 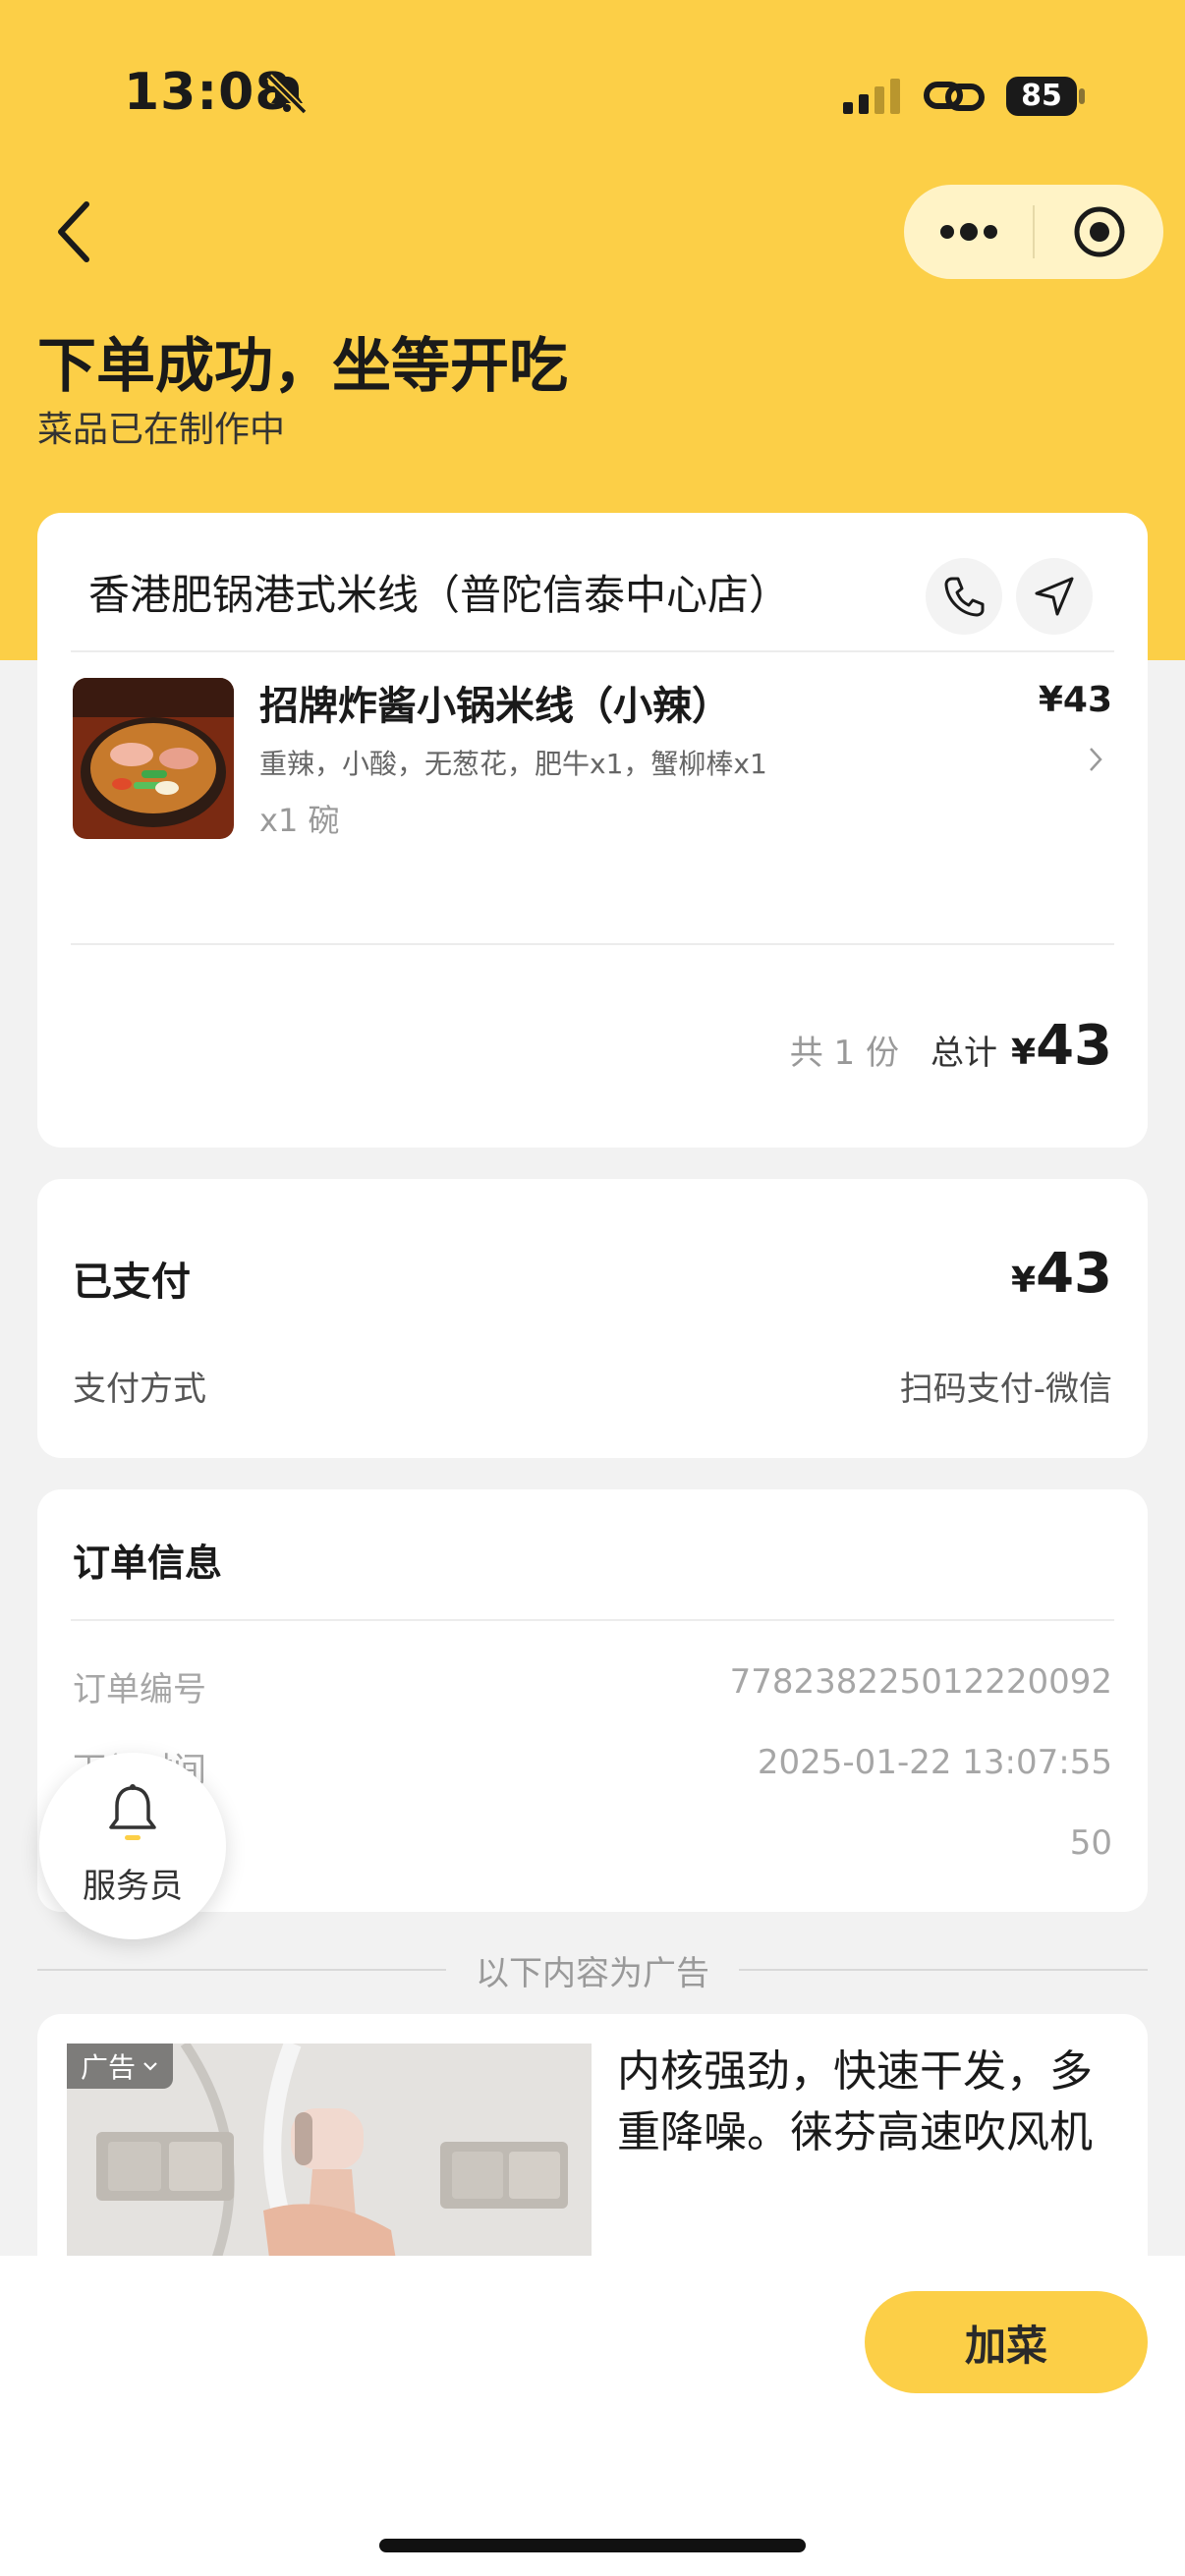 I want to click on bell-muted-icon, so click(x=287, y=94).